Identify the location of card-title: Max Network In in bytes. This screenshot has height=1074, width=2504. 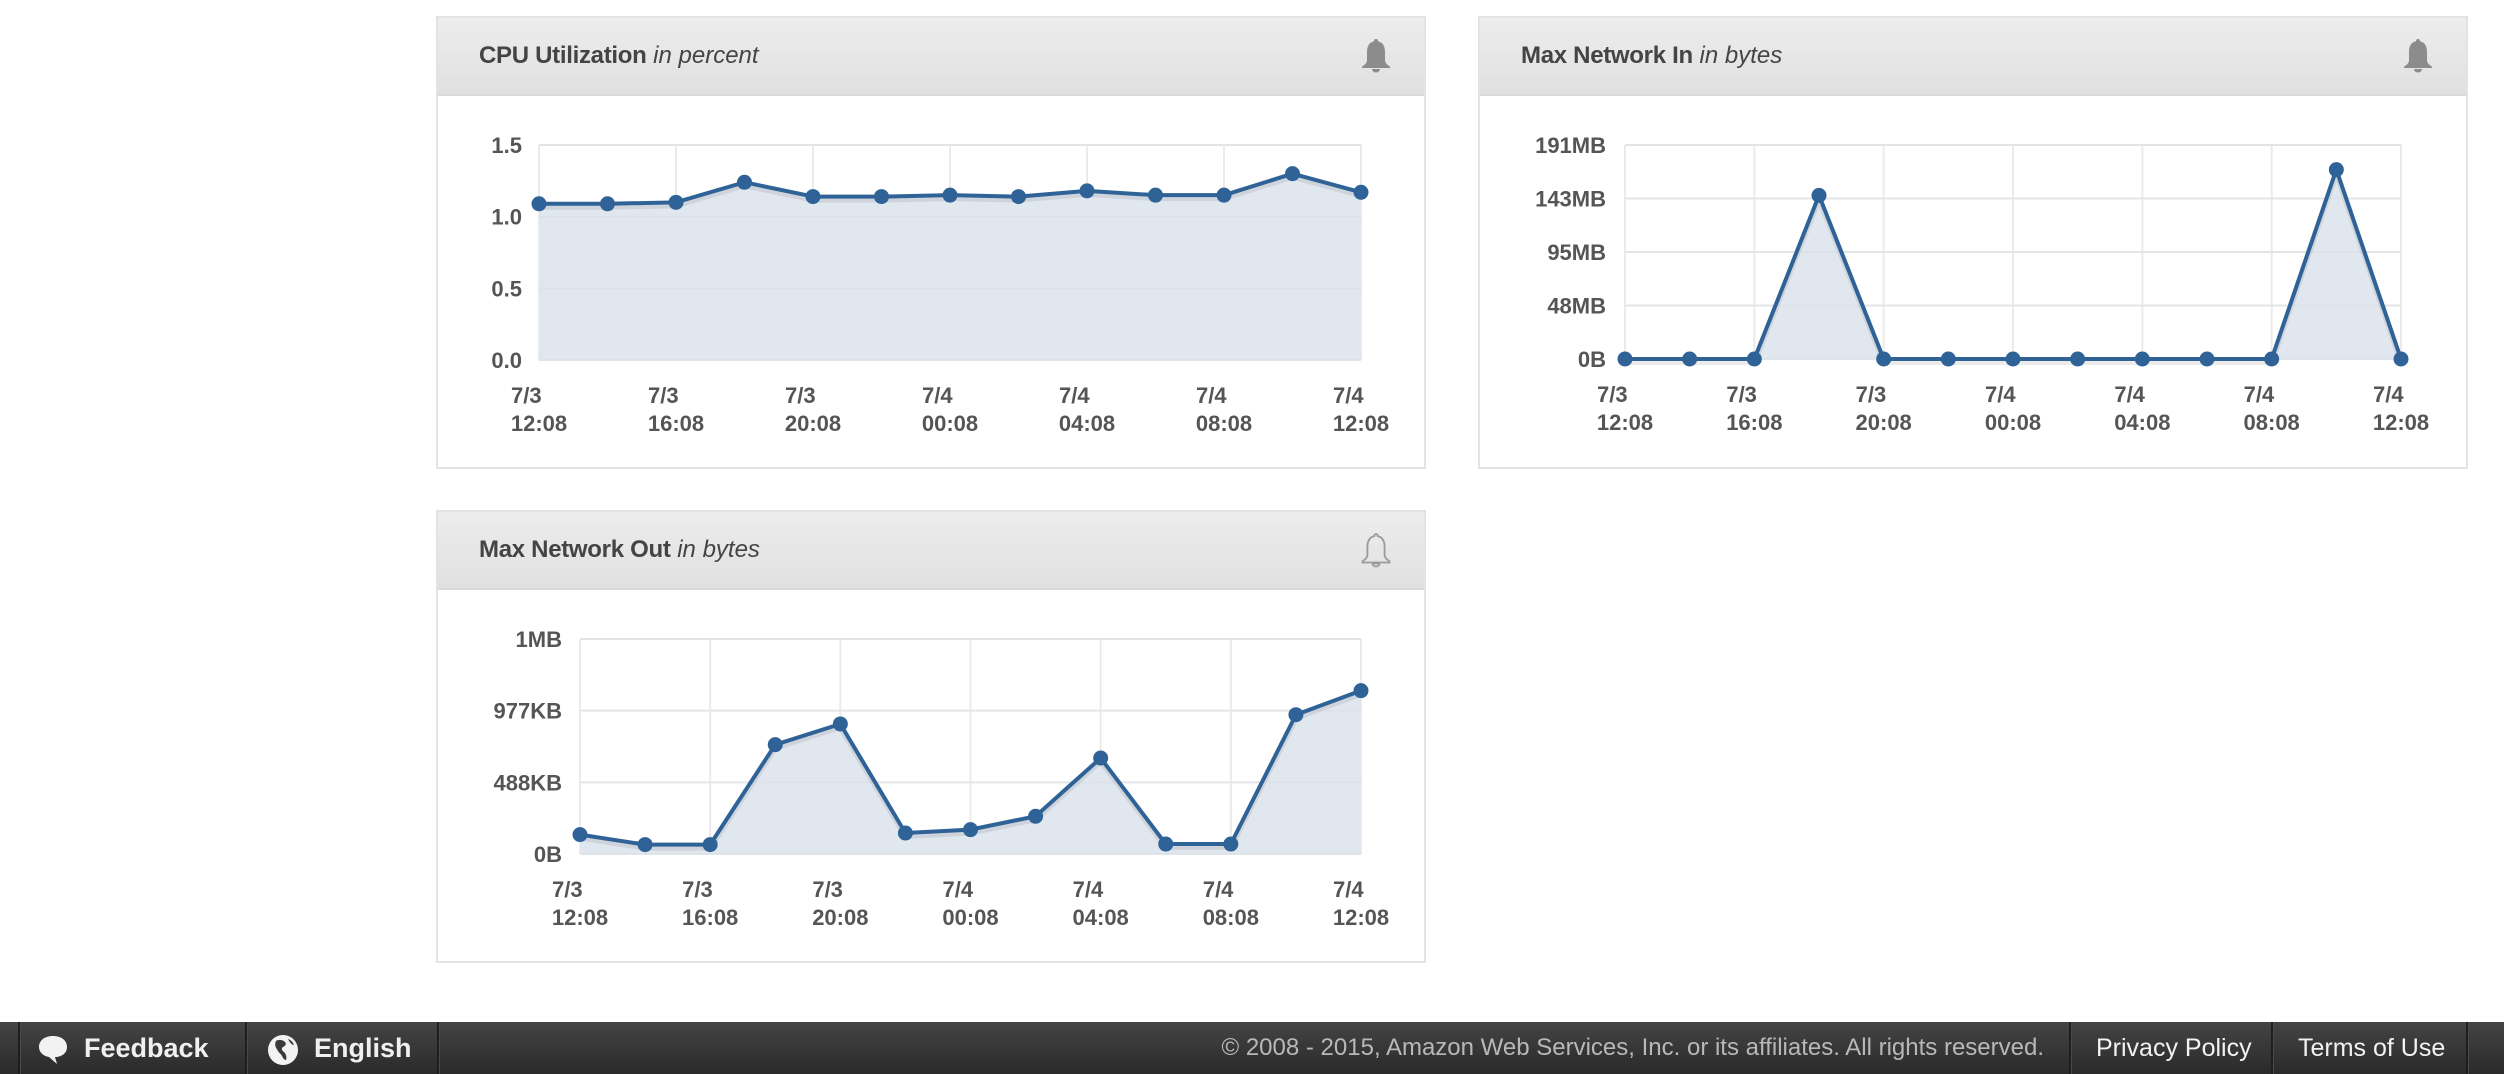
(1651, 56).